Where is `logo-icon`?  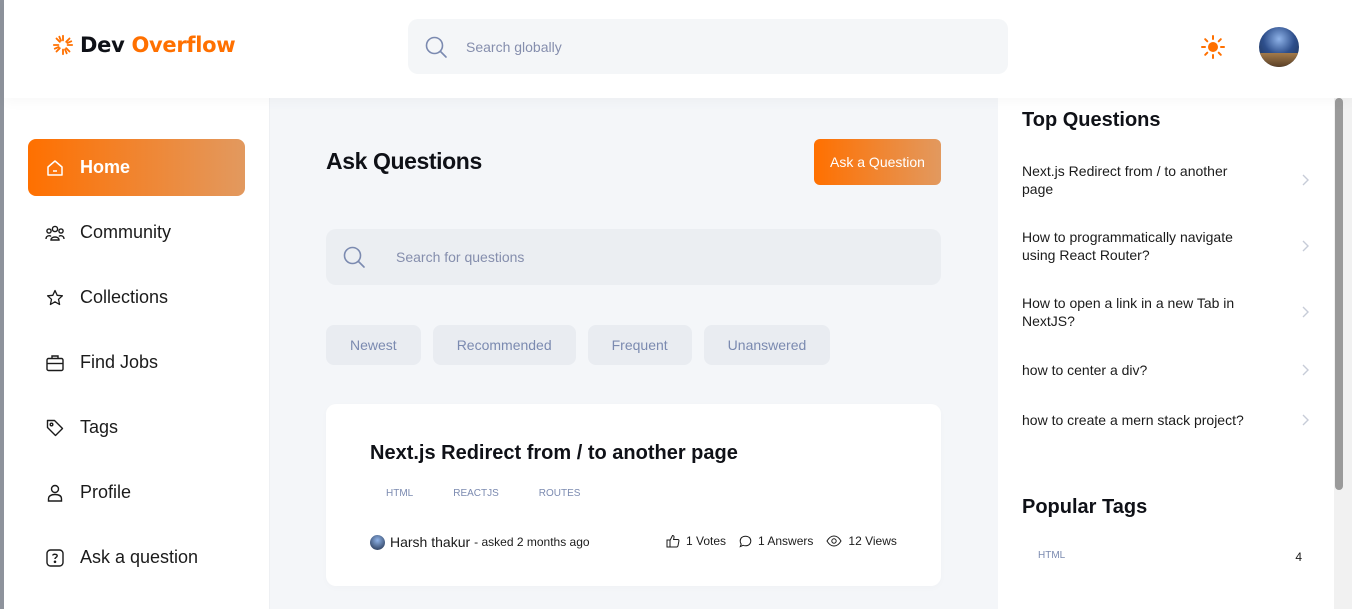 logo-icon is located at coordinates (63, 45).